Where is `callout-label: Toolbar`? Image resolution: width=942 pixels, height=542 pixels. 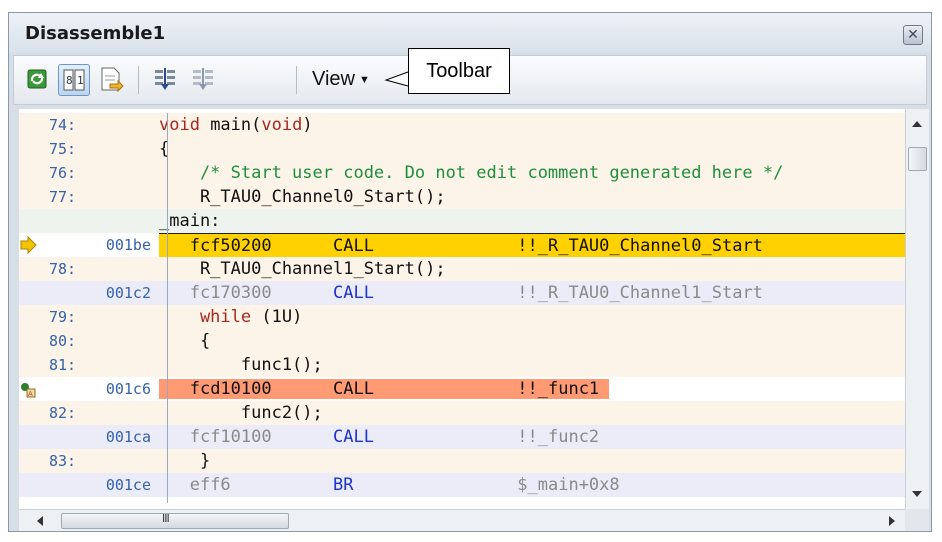 callout-label: Toolbar is located at coordinates (459, 71).